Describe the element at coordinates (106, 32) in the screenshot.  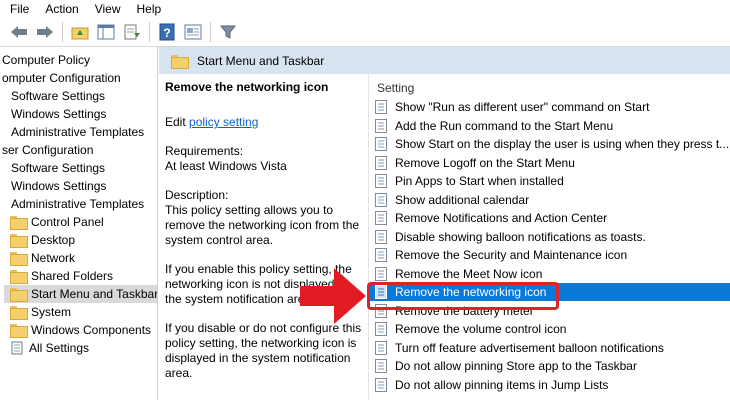
I see `show-hide-tree-icon` at that location.